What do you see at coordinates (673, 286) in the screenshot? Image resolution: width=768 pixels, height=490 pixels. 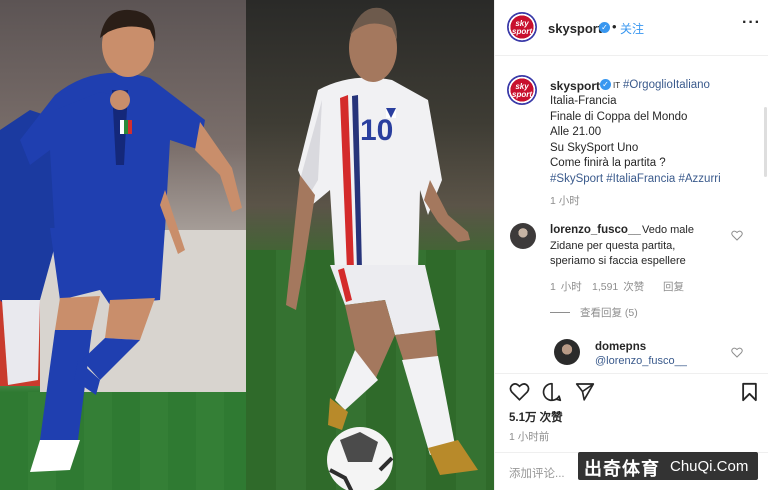 I see `reply-button: 回复` at bounding box center [673, 286].